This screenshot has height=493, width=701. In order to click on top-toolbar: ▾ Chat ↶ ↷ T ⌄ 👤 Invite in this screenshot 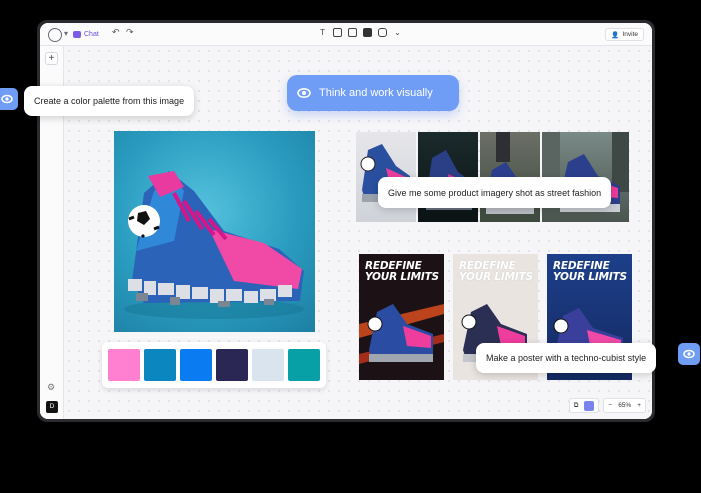, I will do `click(346, 34)`.